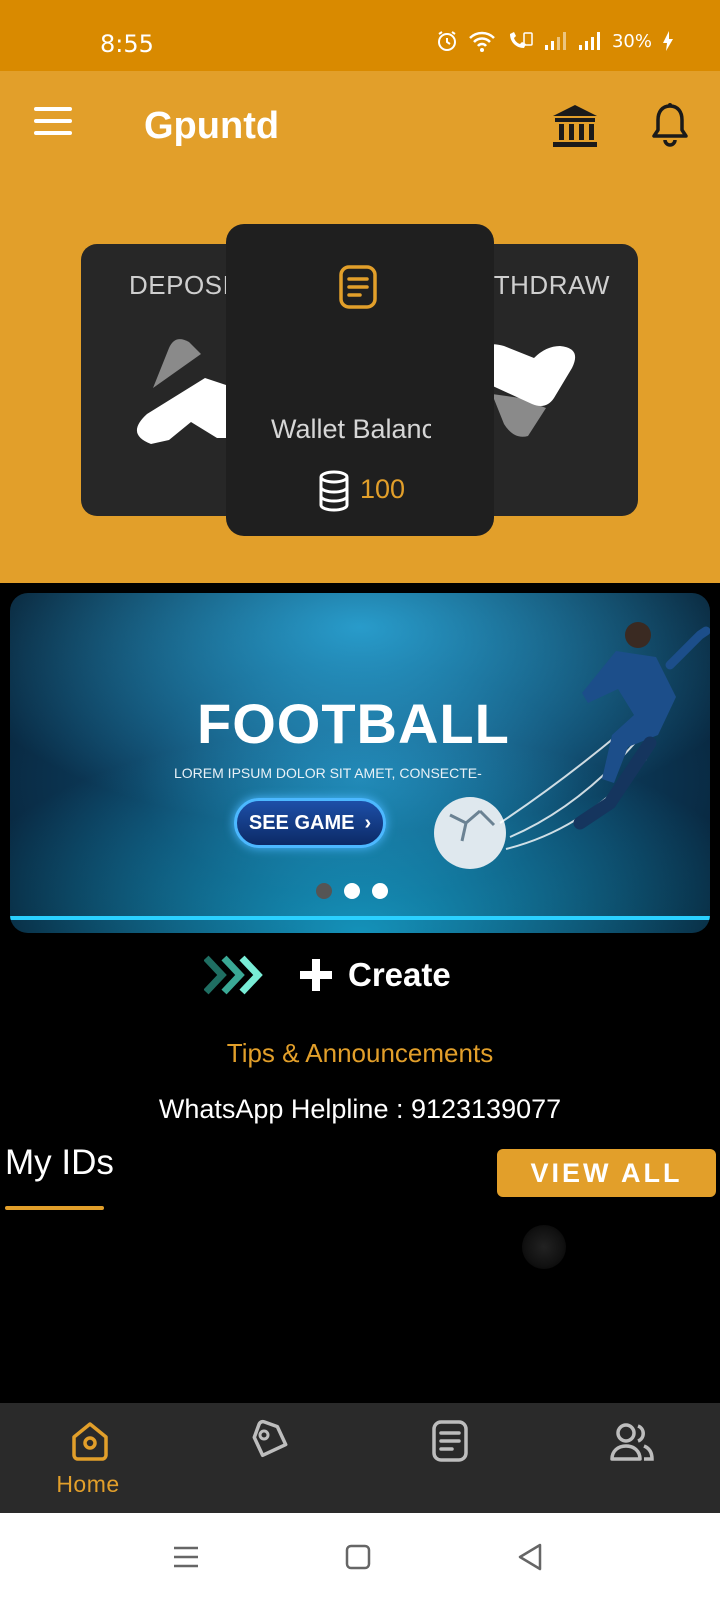 This screenshot has height=1600, width=720. I want to click on volte-call-icon, so click(521, 40).